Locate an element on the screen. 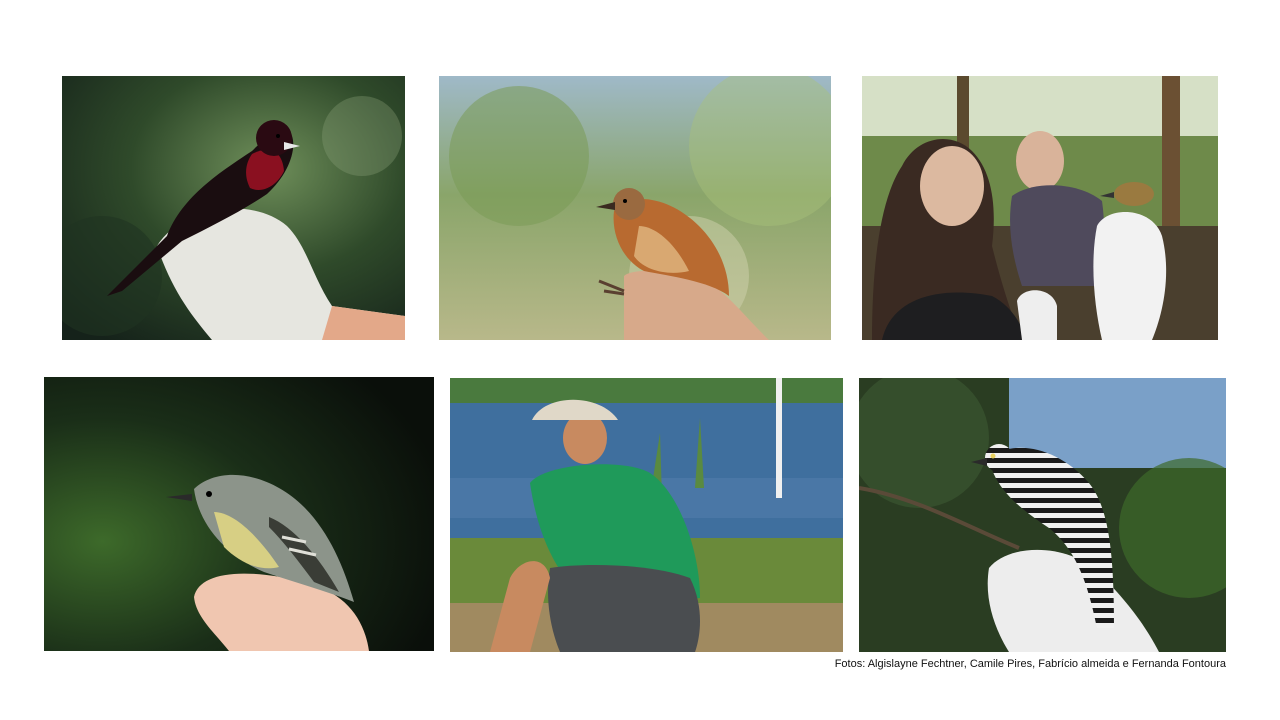 This screenshot has width=1280, height=720. photo-red-throated-bird is located at coordinates (233, 208).